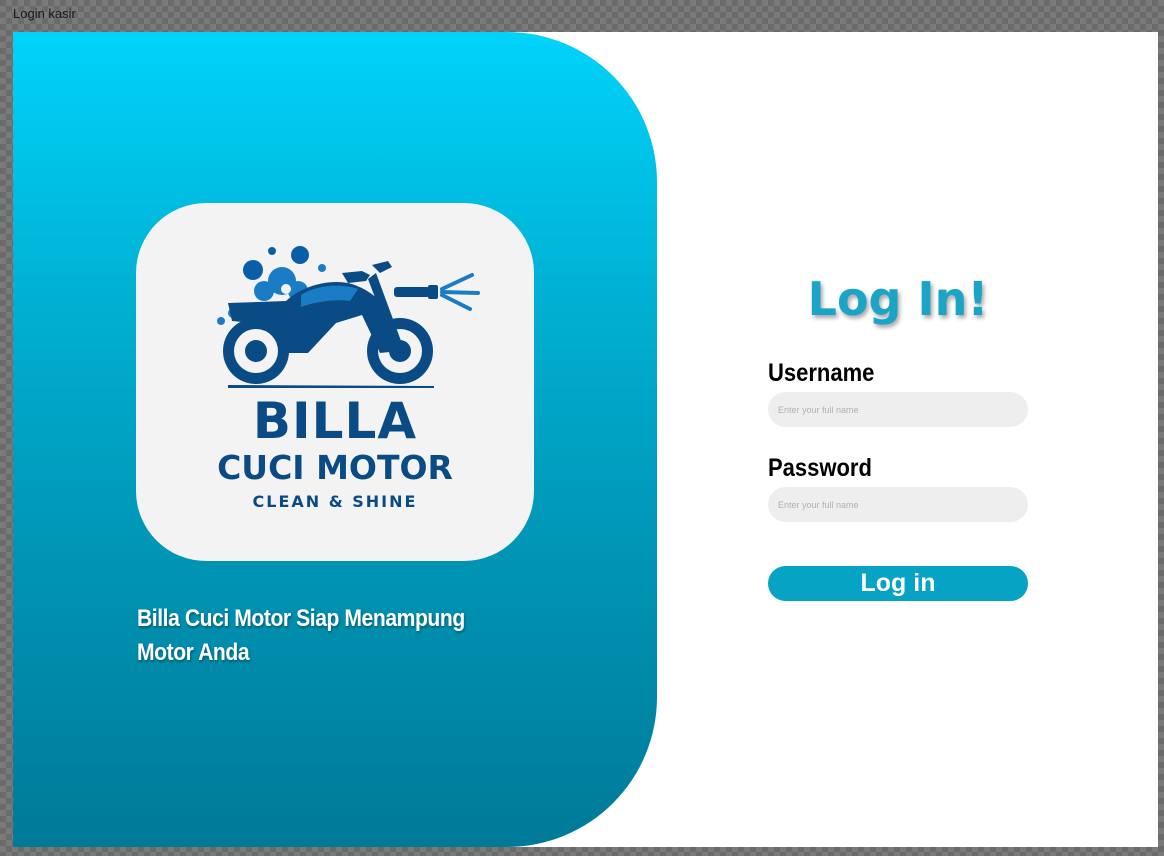 Image resolution: width=1164 pixels, height=856 pixels. Describe the element at coordinates (335, 467) in the screenshot. I see `logo-business-type: CUCI MOTOR` at that location.